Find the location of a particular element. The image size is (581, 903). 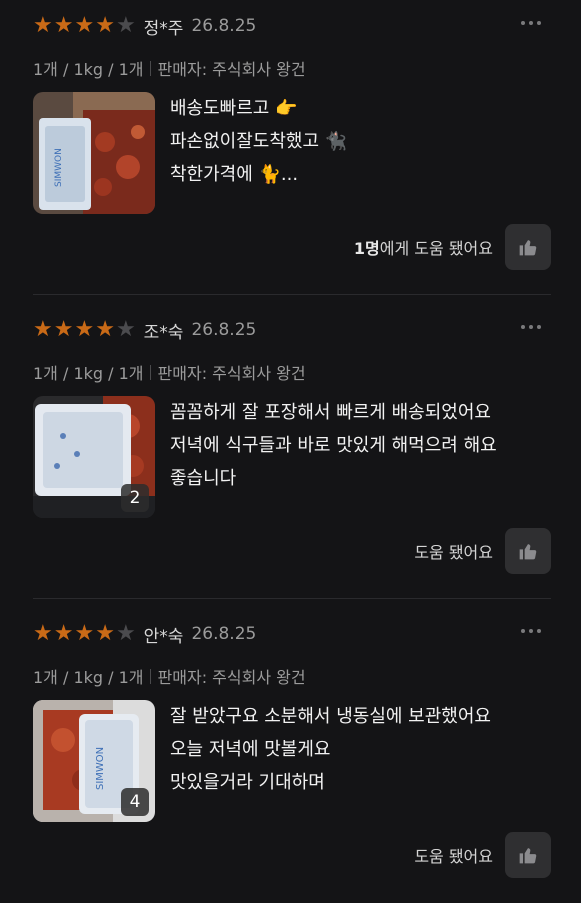

review-text-line: 저녁에 식구들과 바로 맛있게 해먹으려 해요 is located at coordinates (333, 445).